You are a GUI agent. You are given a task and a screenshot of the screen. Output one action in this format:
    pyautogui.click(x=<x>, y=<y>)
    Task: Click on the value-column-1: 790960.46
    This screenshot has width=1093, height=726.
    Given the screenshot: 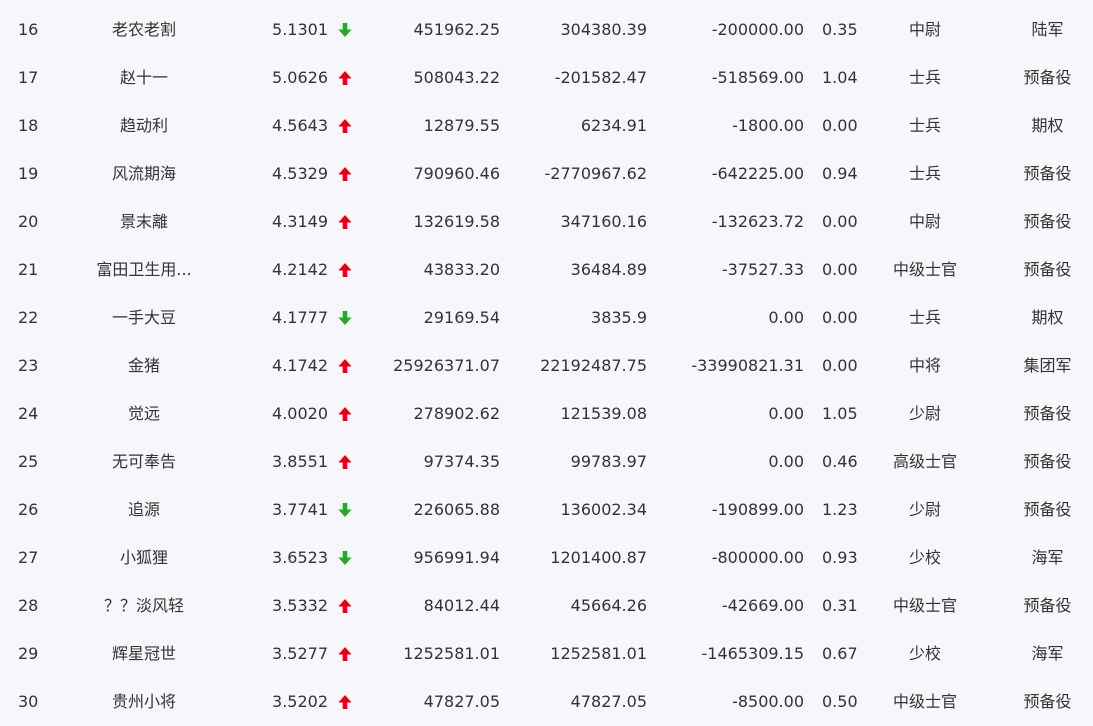 What is the action you would take?
    pyautogui.click(x=456, y=173)
    